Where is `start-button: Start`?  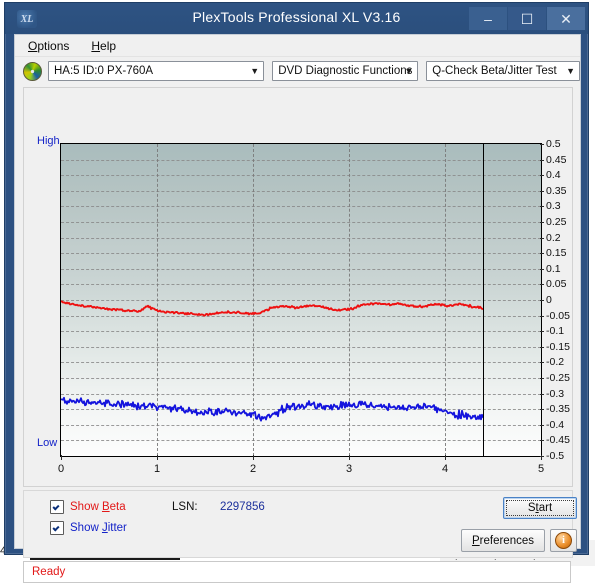 start-button: Start is located at coordinates (540, 508).